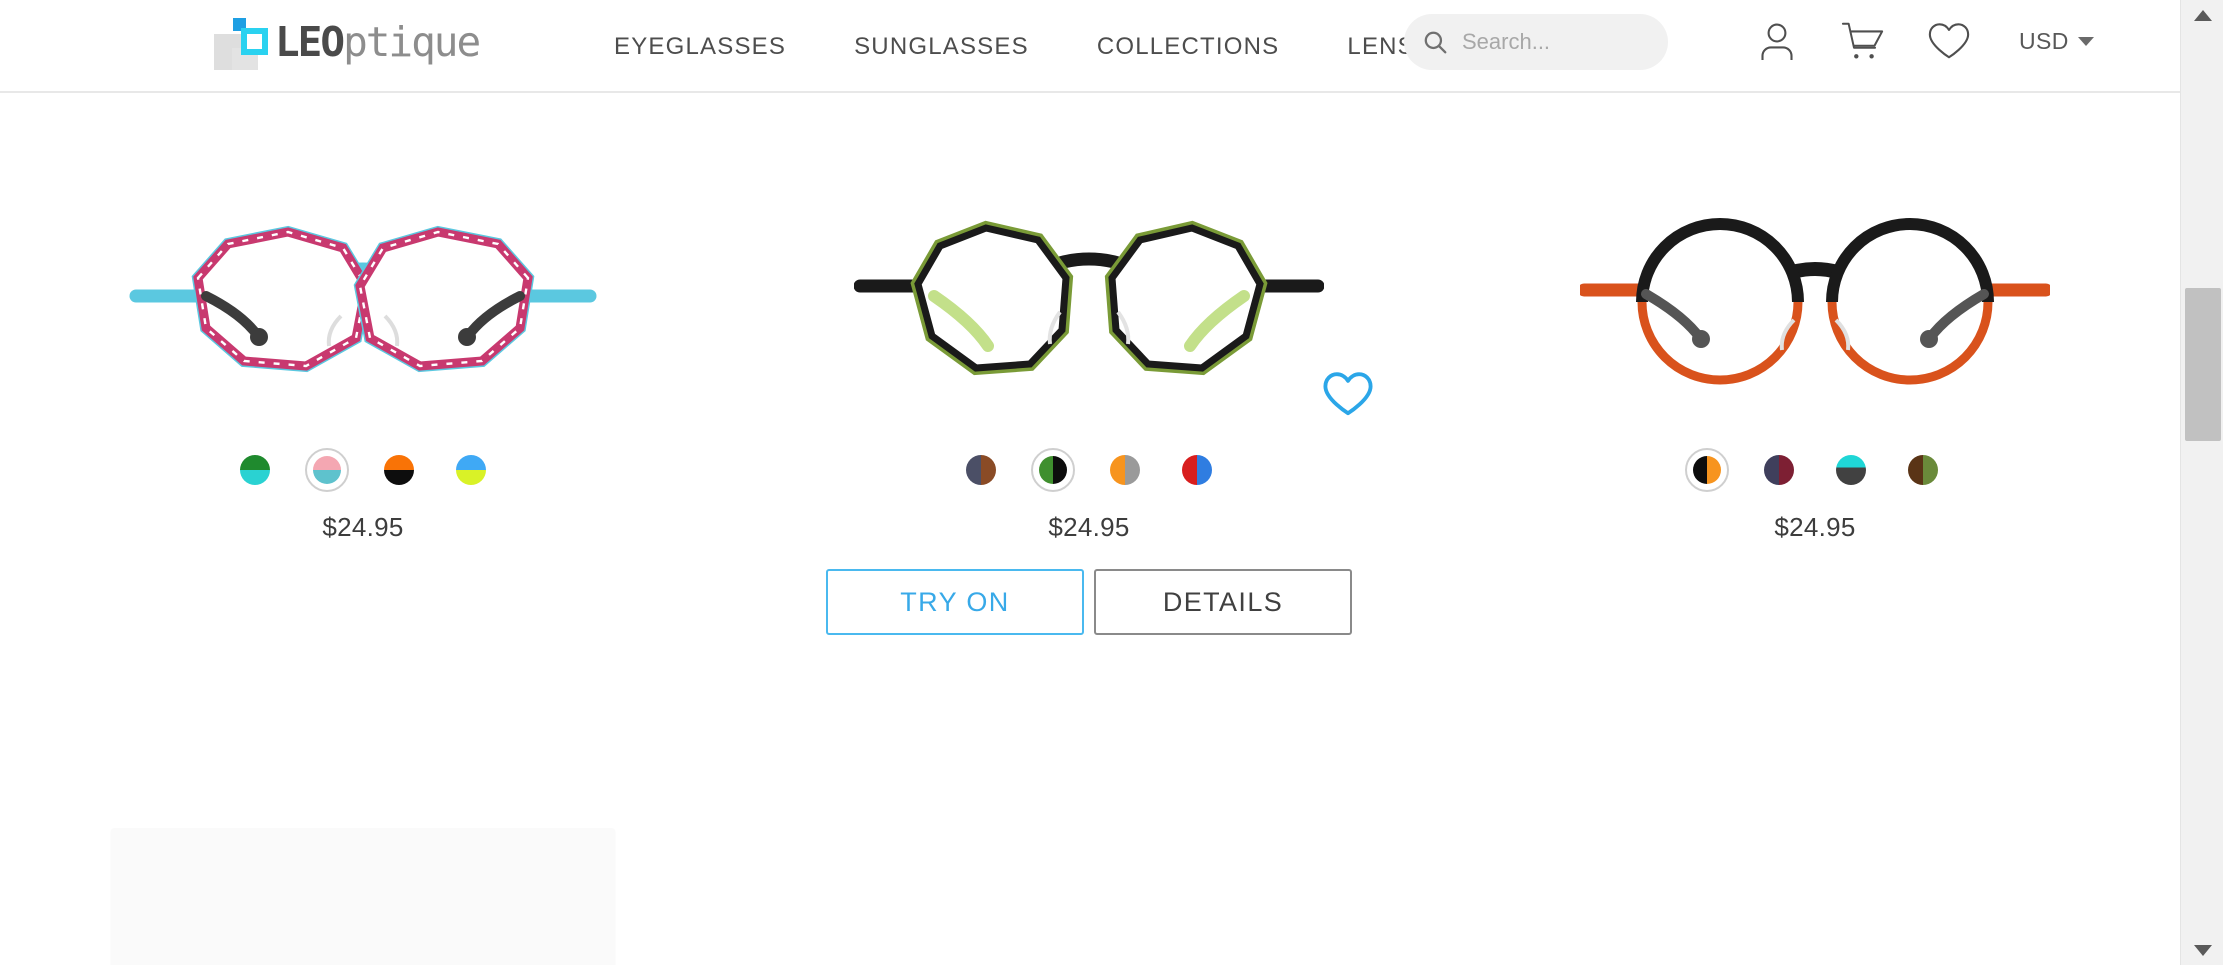  I want to click on cart-icon, so click(1863, 41).